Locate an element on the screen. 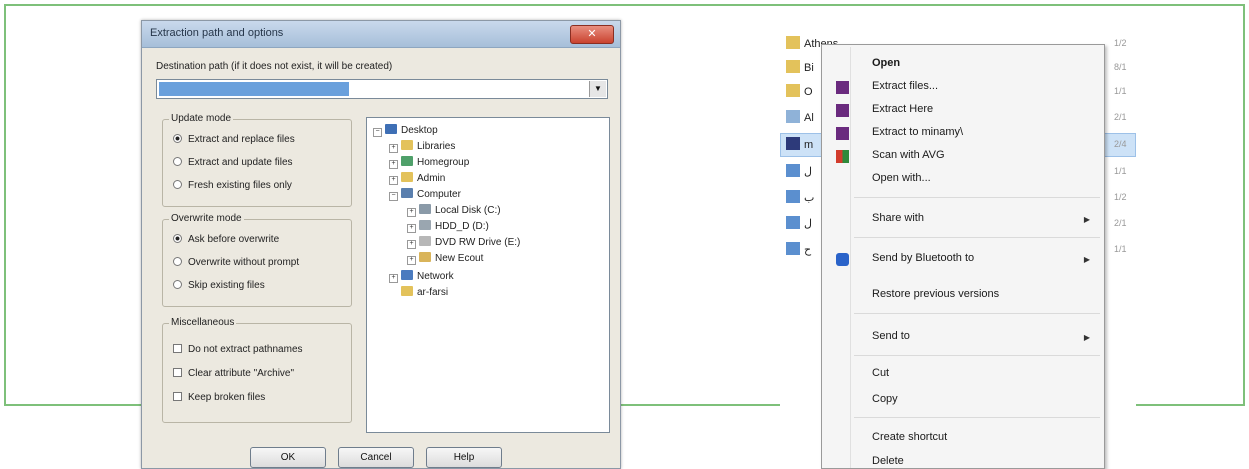  dvd-icon is located at coordinates (425, 241).